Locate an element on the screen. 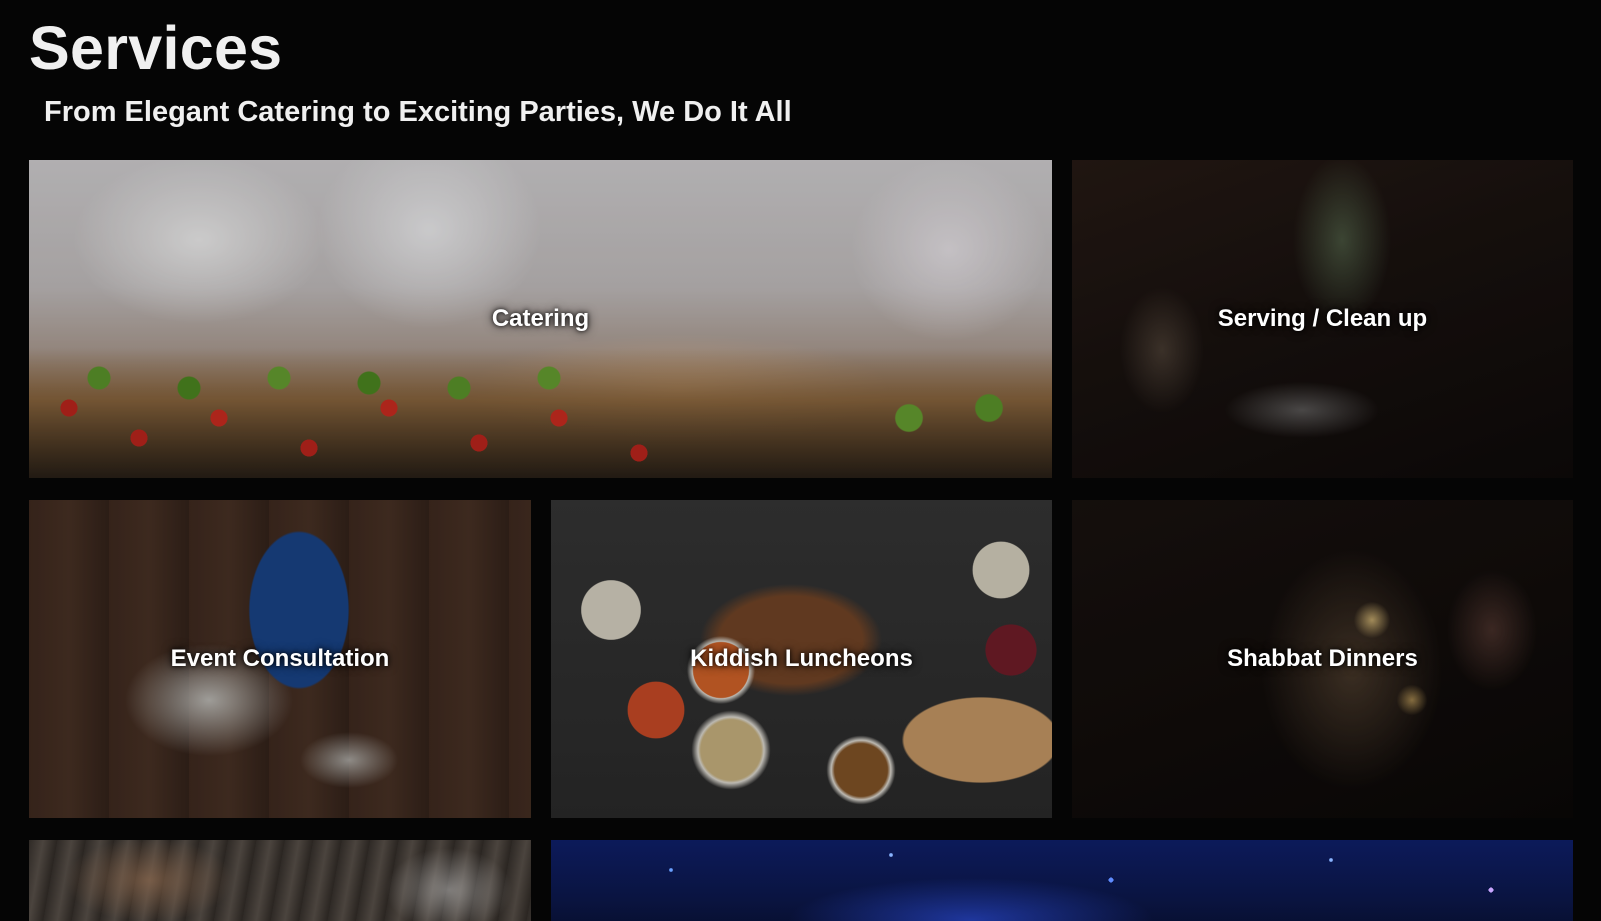 This screenshot has height=921, width=1601. service-tile-label: Event Consultation is located at coordinates (280, 658).